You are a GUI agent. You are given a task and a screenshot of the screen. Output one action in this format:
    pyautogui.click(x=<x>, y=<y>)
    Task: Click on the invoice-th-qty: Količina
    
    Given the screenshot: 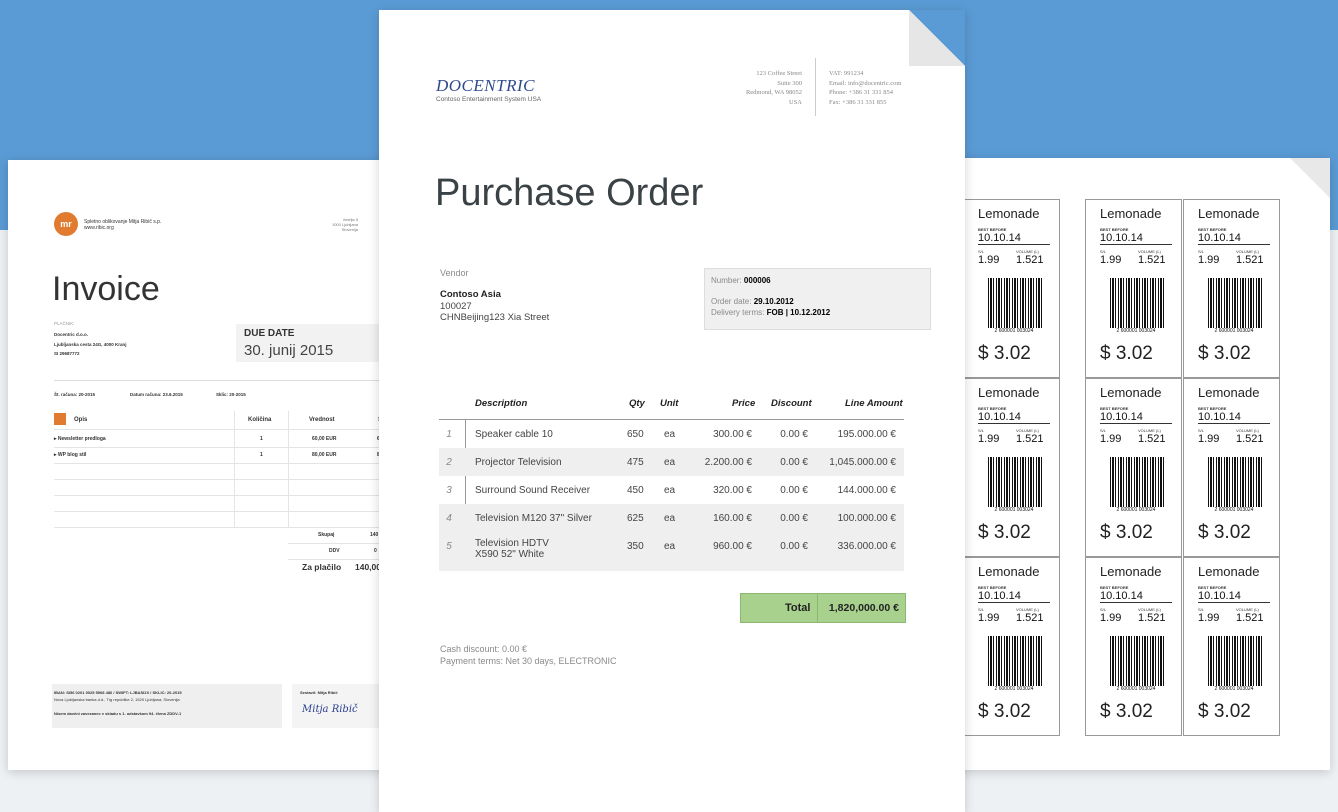 What is the action you would take?
    pyautogui.click(x=260, y=420)
    